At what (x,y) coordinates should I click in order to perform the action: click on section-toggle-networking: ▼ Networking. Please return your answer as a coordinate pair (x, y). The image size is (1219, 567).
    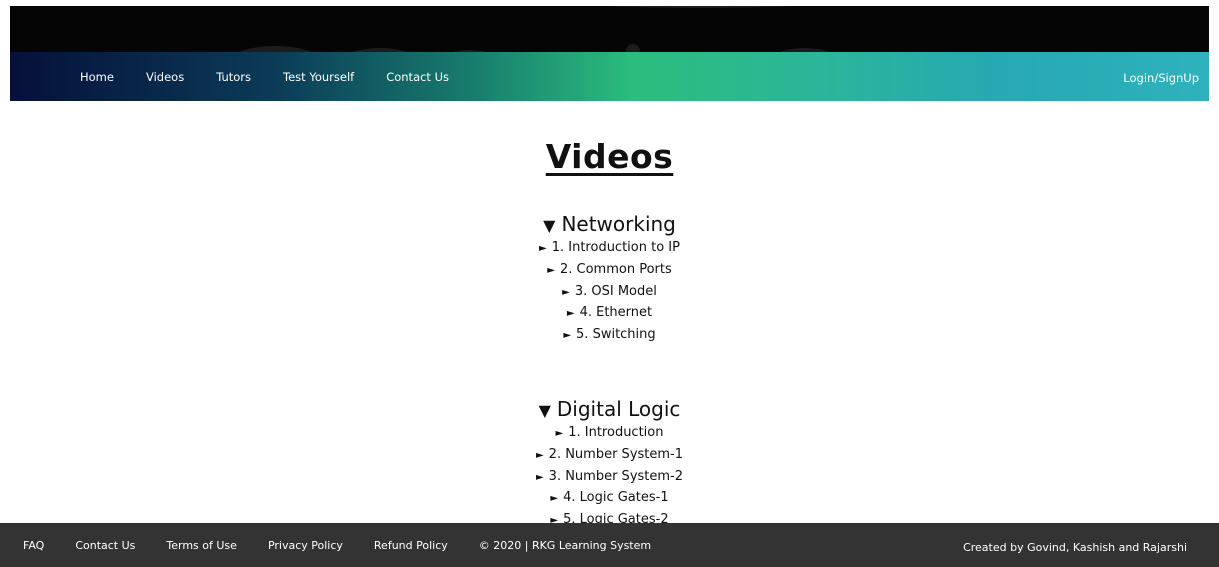
    Looking at the image, I should click on (609, 225).